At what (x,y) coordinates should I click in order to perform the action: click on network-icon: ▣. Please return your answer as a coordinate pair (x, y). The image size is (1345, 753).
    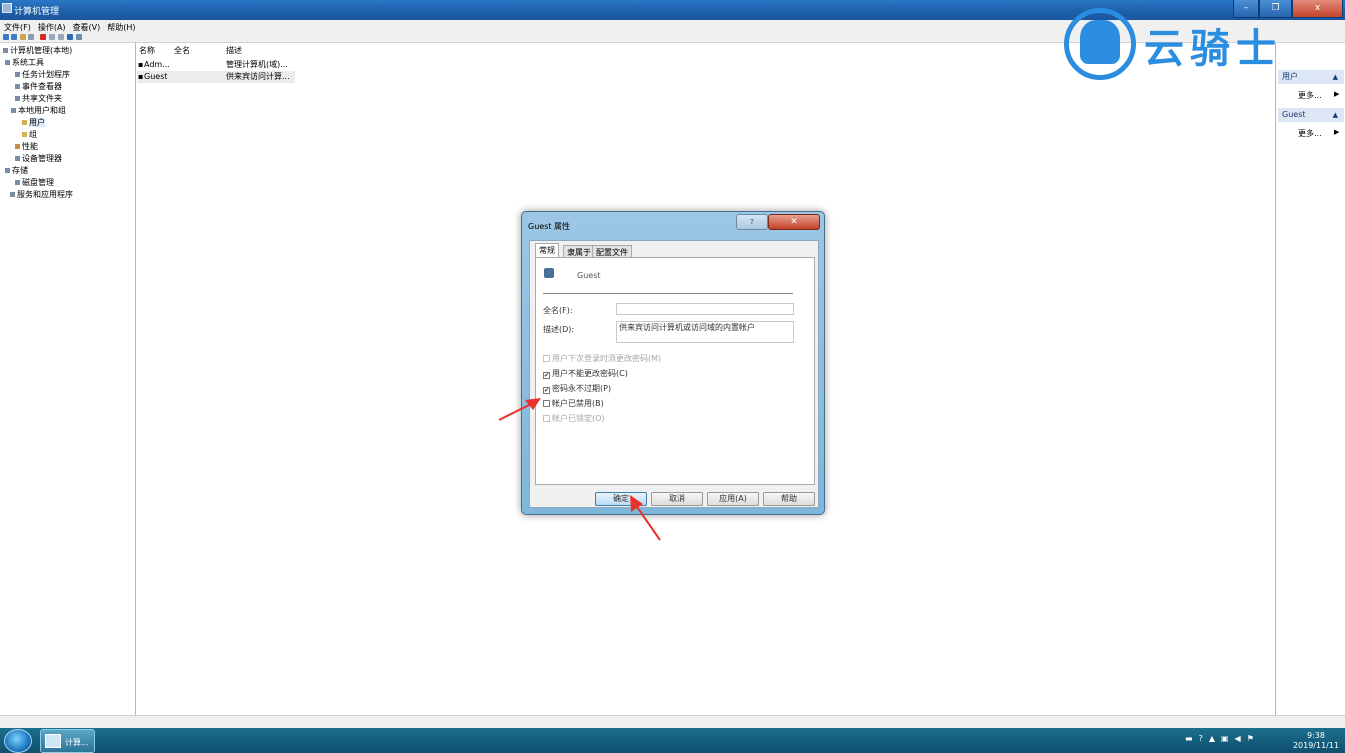
    Looking at the image, I should click on (1225, 738).